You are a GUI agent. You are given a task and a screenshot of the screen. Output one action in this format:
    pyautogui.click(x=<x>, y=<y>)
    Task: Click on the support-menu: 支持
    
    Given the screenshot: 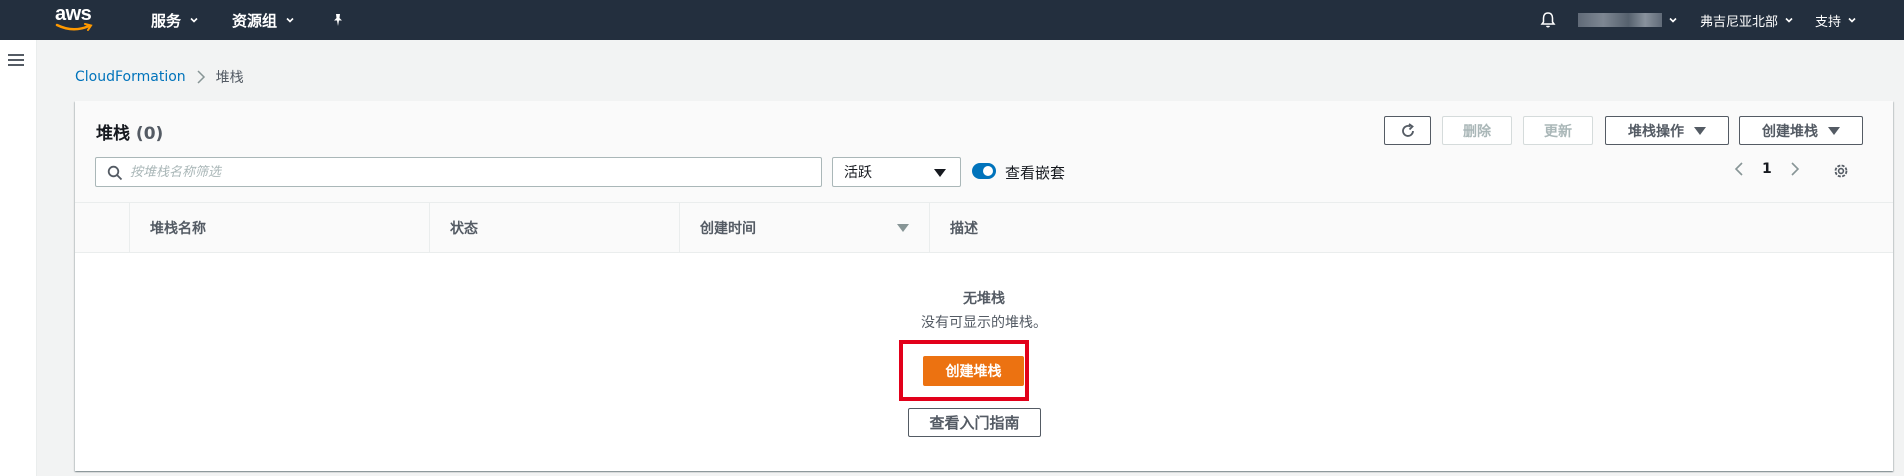 What is the action you would take?
    pyautogui.click(x=1836, y=20)
    